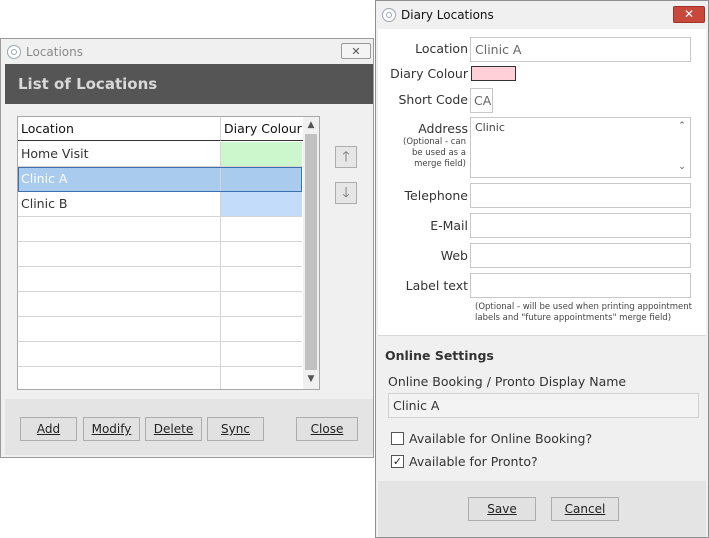  What do you see at coordinates (542, 509) in the screenshot?
I see `diary-footer: Save Cancel` at bounding box center [542, 509].